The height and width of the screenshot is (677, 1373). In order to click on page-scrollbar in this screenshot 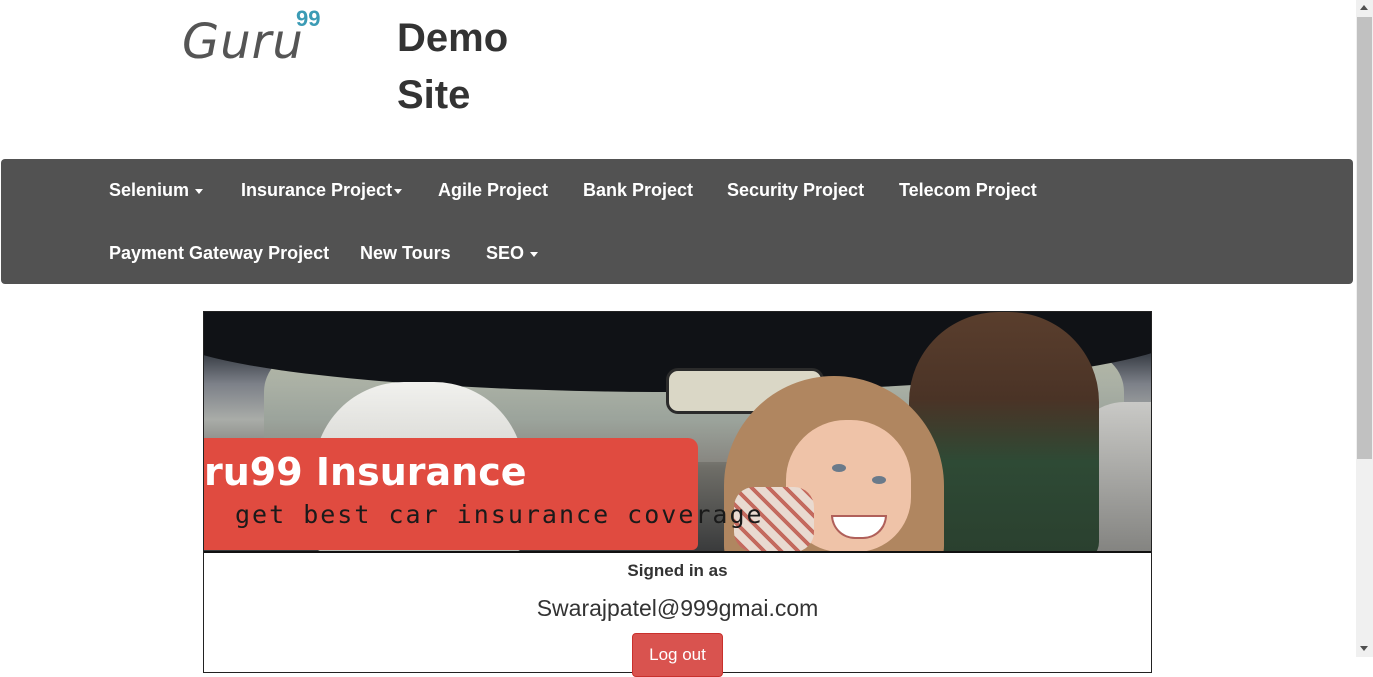, I will do `click(1364, 328)`.